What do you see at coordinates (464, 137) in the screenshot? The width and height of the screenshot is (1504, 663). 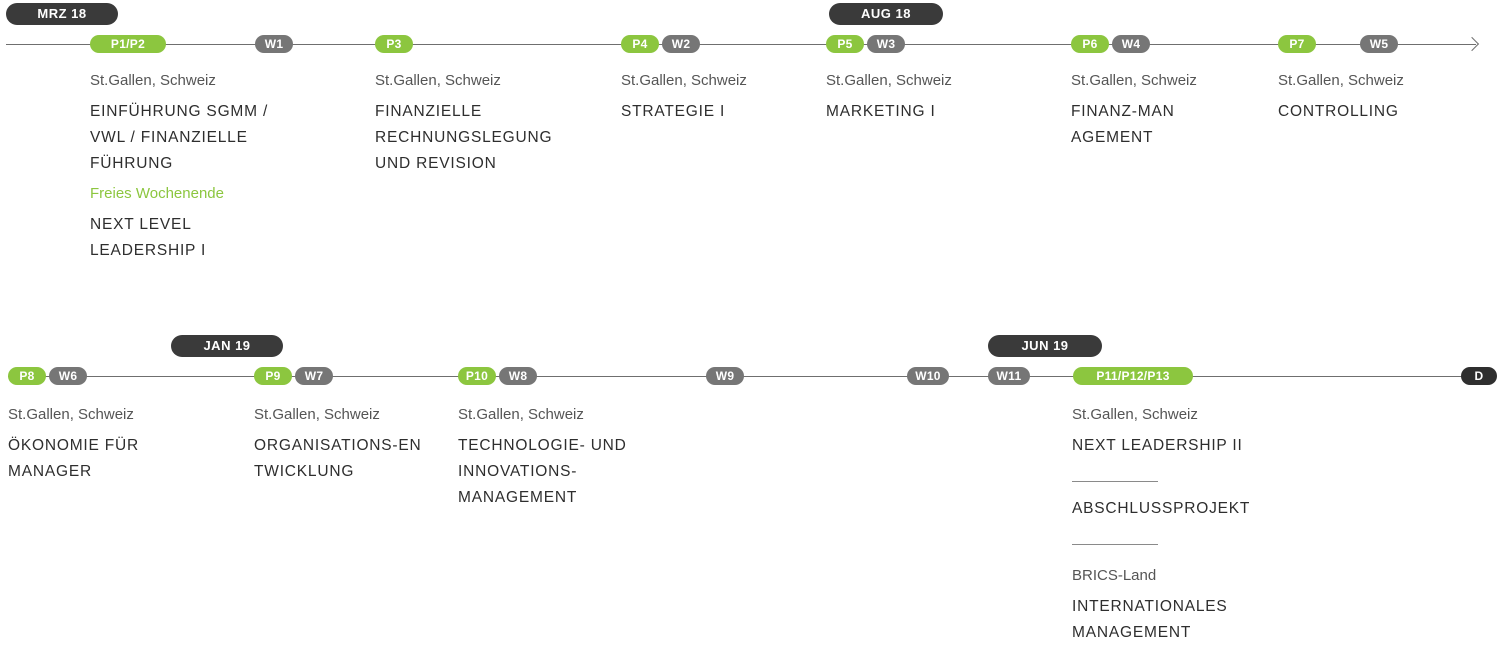 I see `module-title: FINANZIELLE RECHNUNGSLEGUNG UND REVISION` at bounding box center [464, 137].